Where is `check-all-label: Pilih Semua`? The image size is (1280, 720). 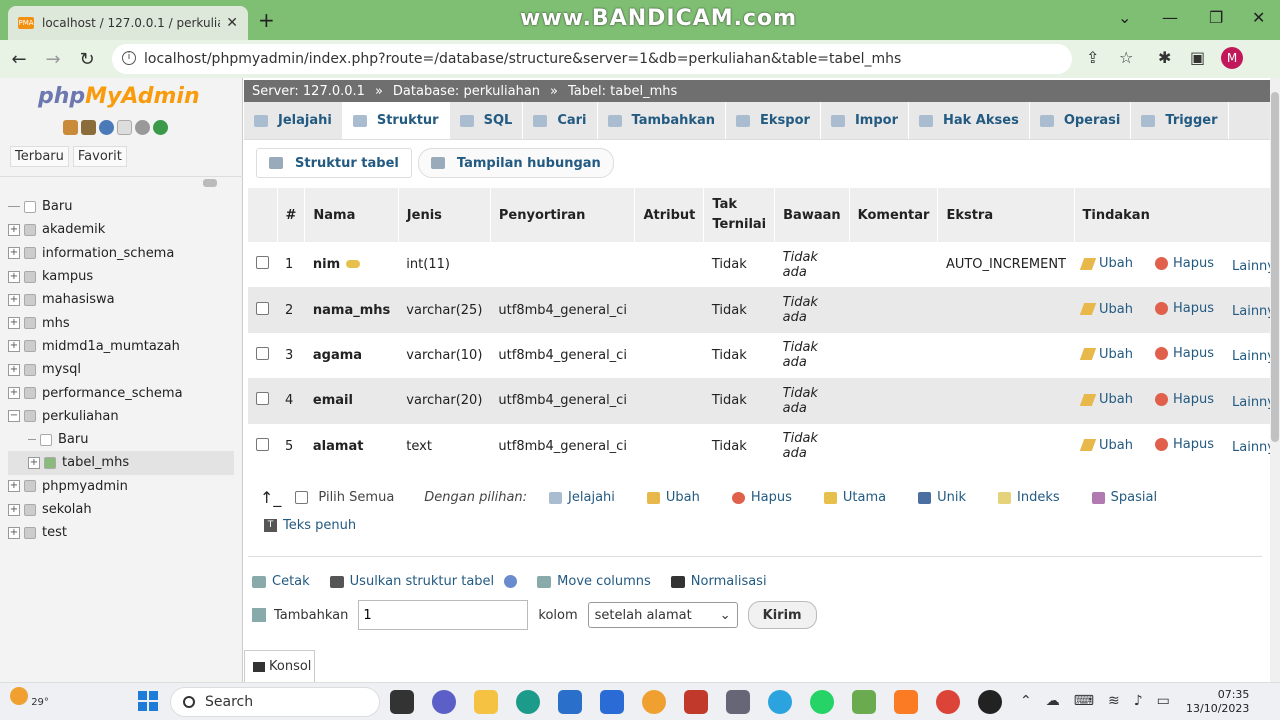
check-all-label: Pilih Semua is located at coordinates (356, 497).